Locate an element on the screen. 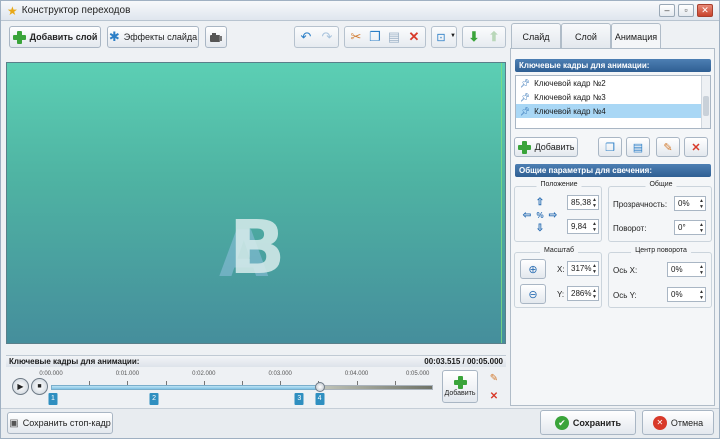 The width and height of the screenshot is (720, 439). maximize-button: ▫ is located at coordinates (686, 10).